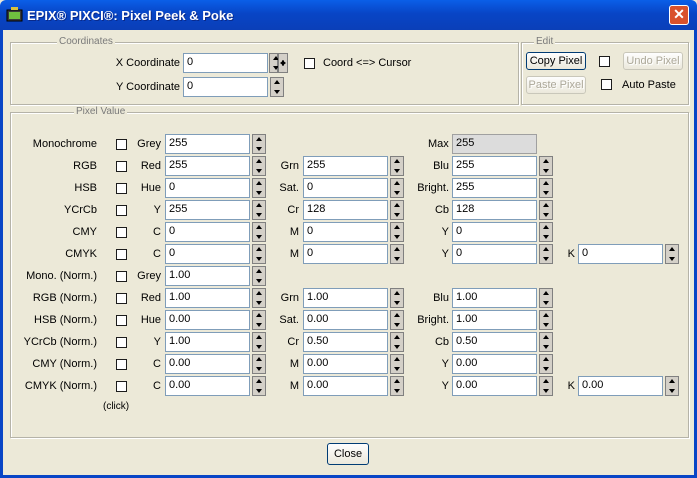 The width and height of the screenshot is (697, 478). What do you see at coordinates (289, 320) in the screenshot?
I see `channel-label: Sat.` at bounding box center [289, 320].